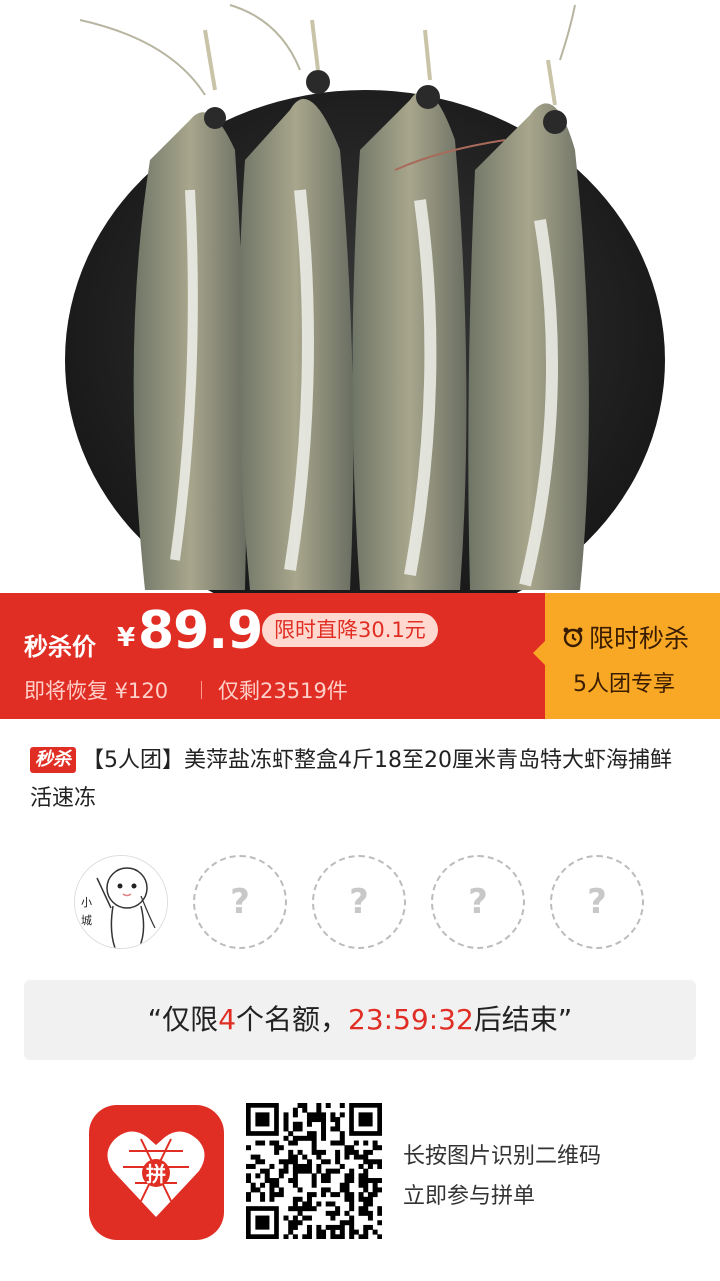  I want to click on product-title-text: 【5人团】美萍盐冻虾整盒4斤18至20厘米青岛特大虾海捕鲜活速冻, so click(351, 779).